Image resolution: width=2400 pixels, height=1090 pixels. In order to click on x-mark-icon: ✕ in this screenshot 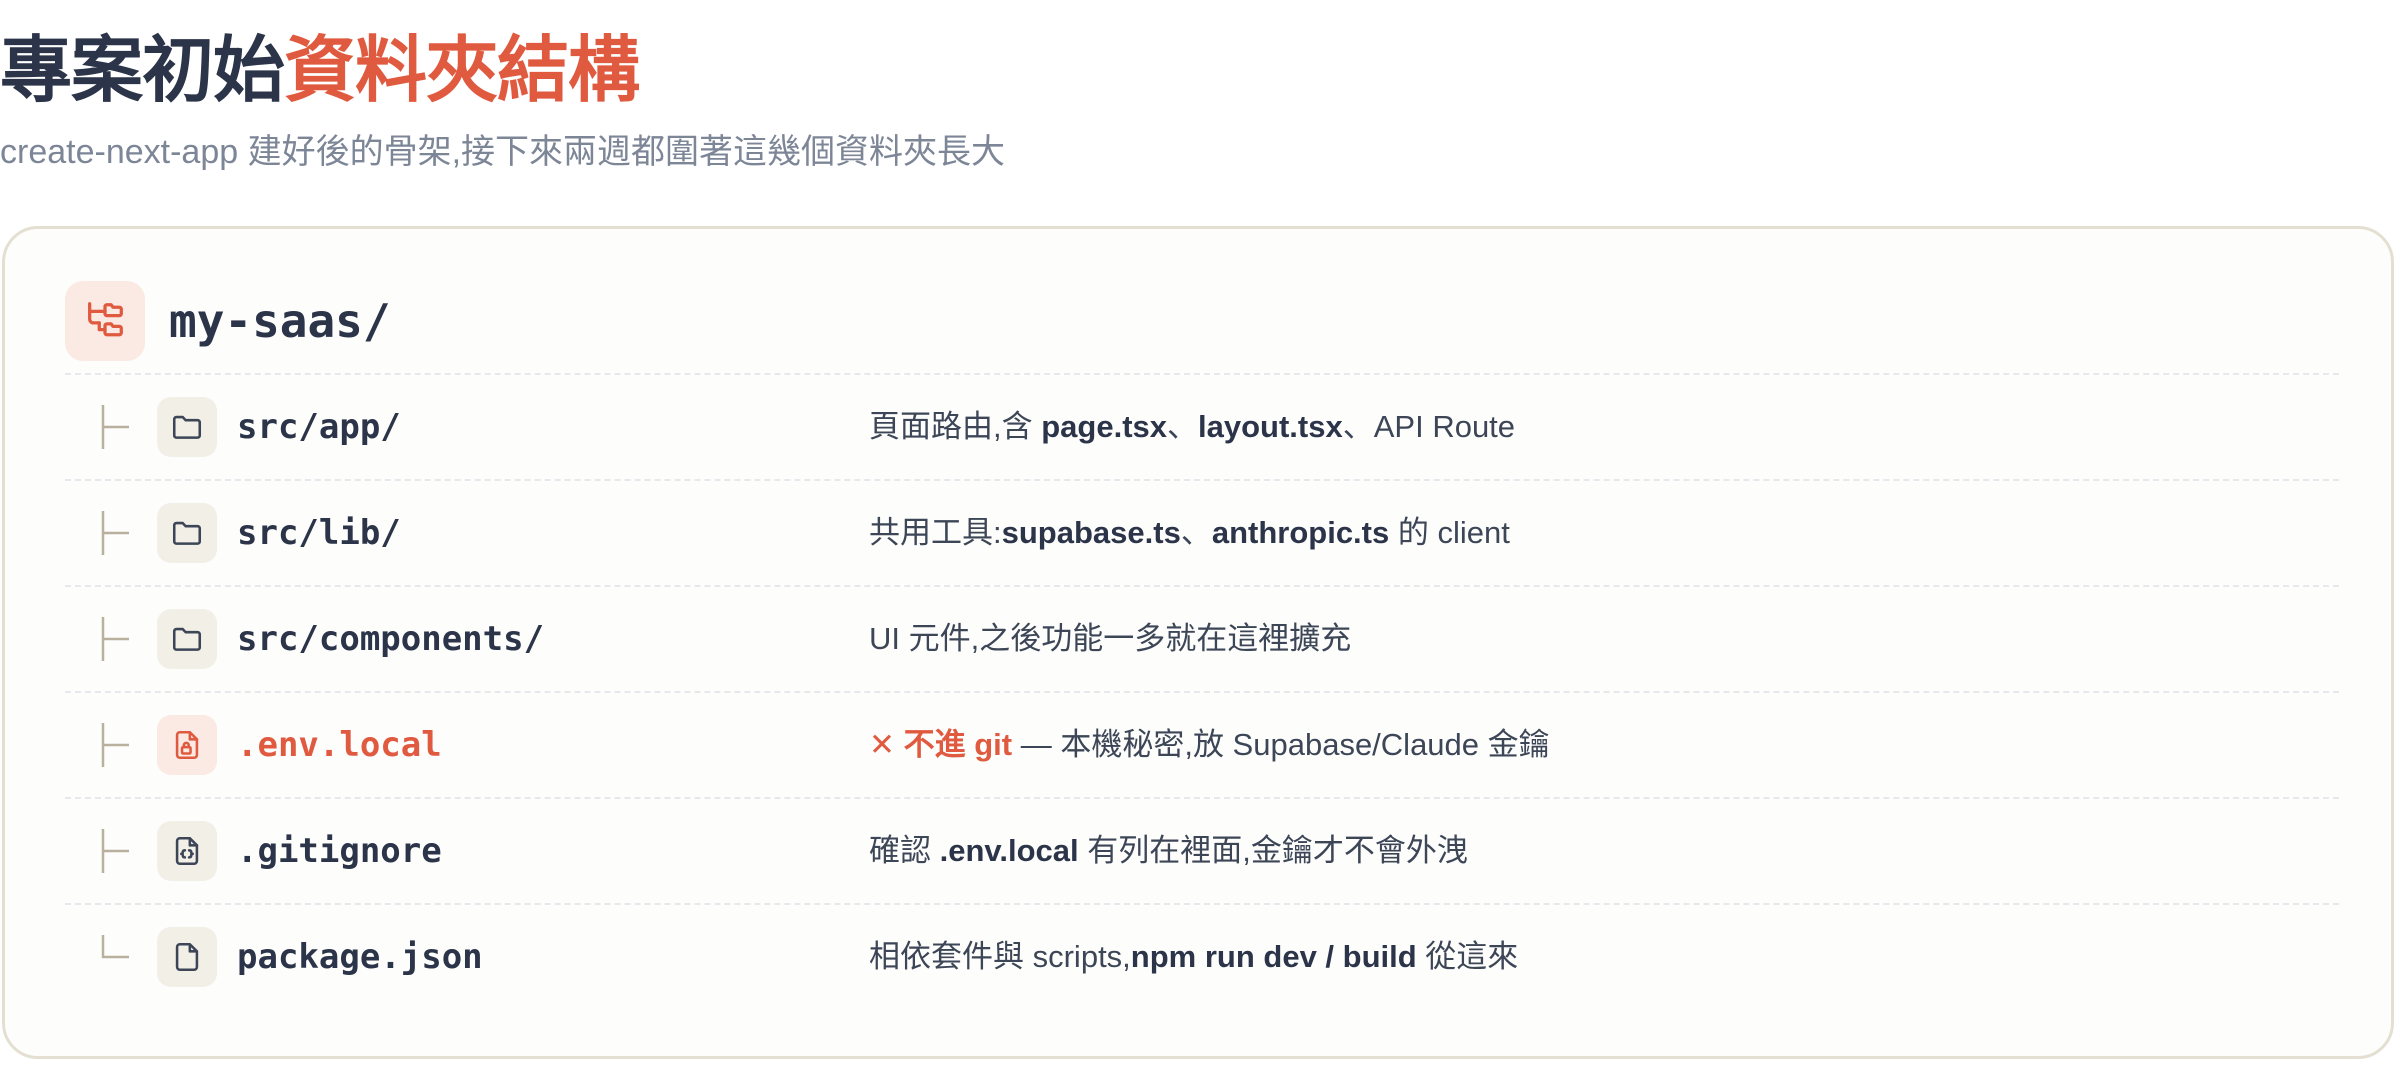, I will do `click(882, 744)`.